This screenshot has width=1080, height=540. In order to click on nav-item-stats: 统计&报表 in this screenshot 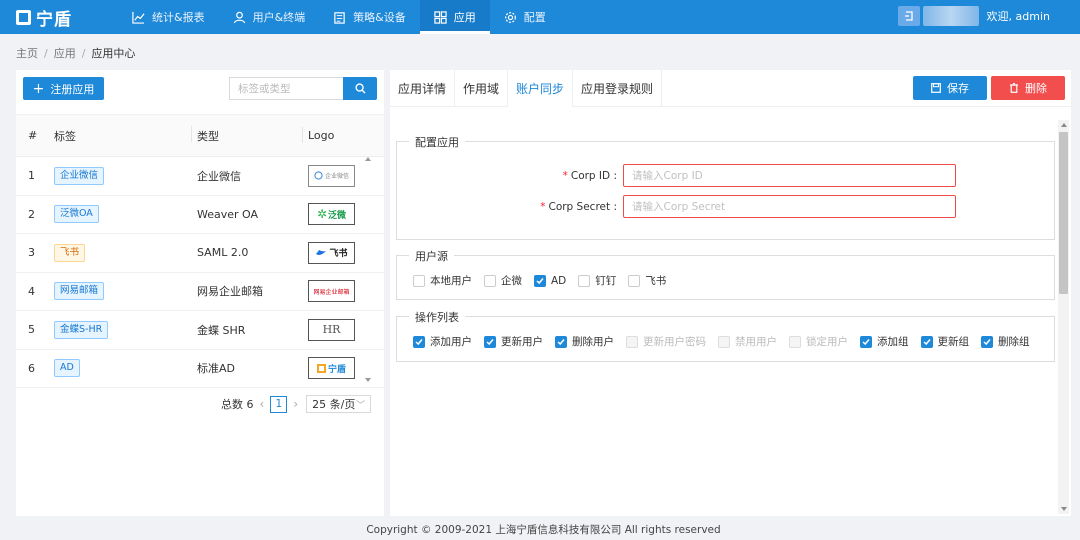, I will do `click(168, 17)`.